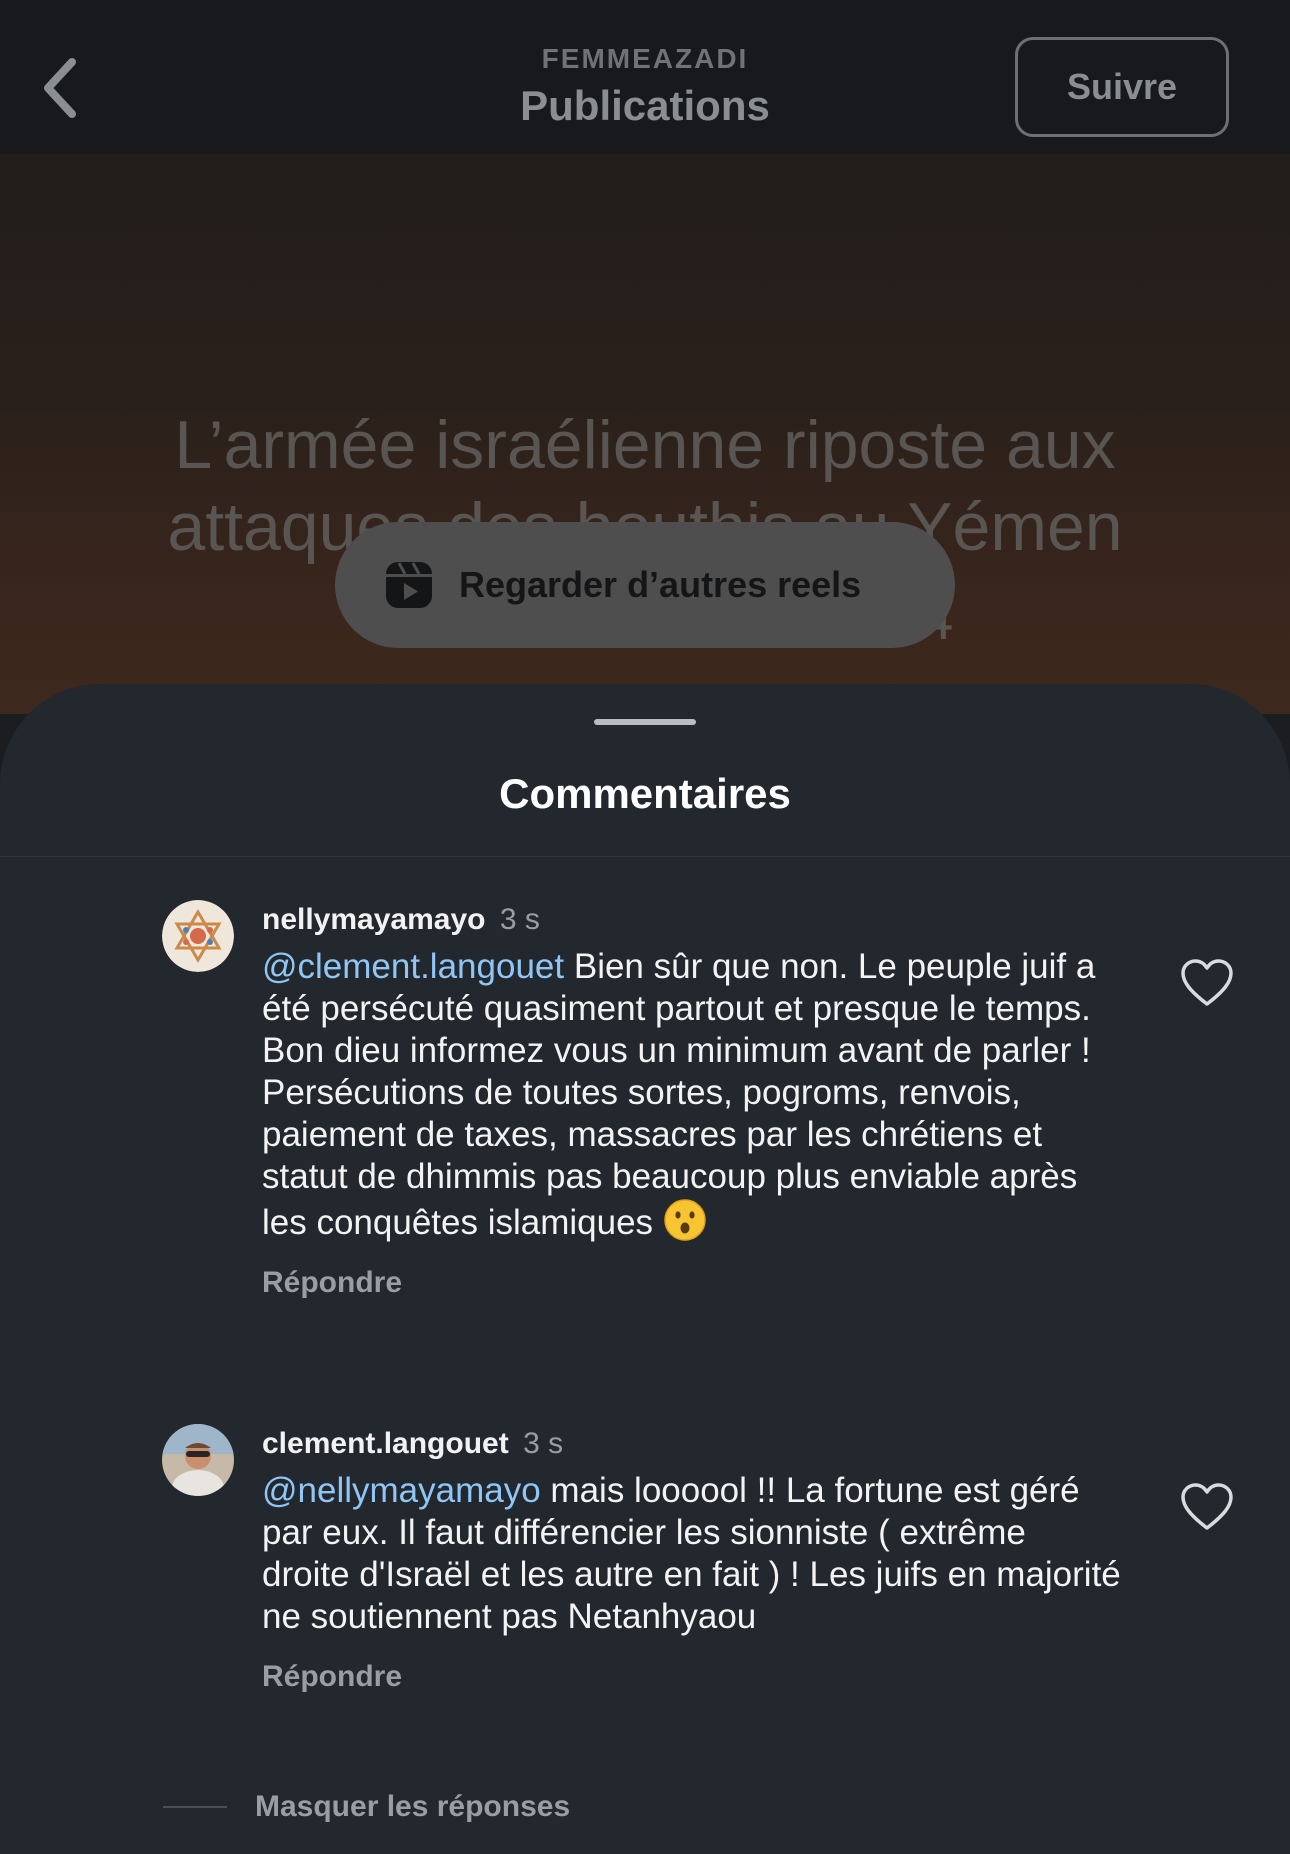 This screenshot has height=1854, width=1290. What do you see at coordinates (692, 1444) in the screenshot?
I see `comment-header: clement.langouet 3 s` at bounding box center [692, 1444].